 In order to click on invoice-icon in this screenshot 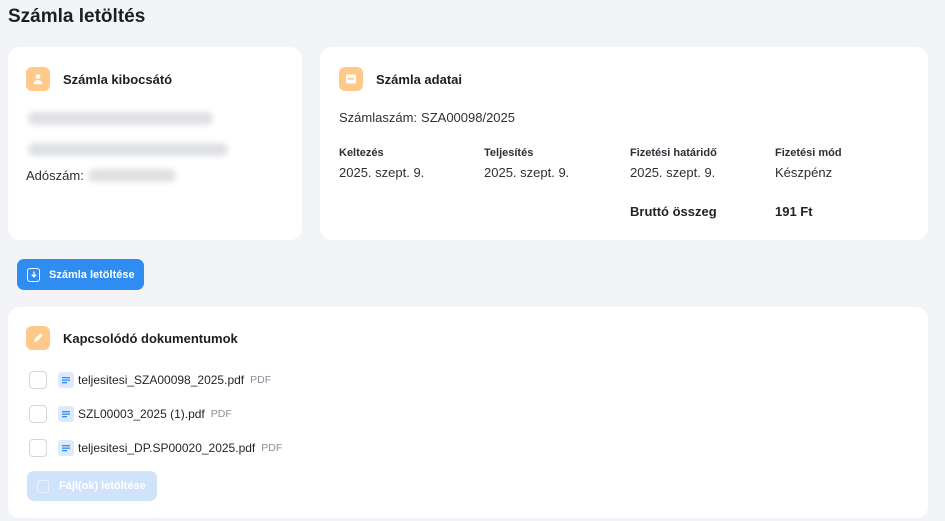, I will do `click(351, 79)`.